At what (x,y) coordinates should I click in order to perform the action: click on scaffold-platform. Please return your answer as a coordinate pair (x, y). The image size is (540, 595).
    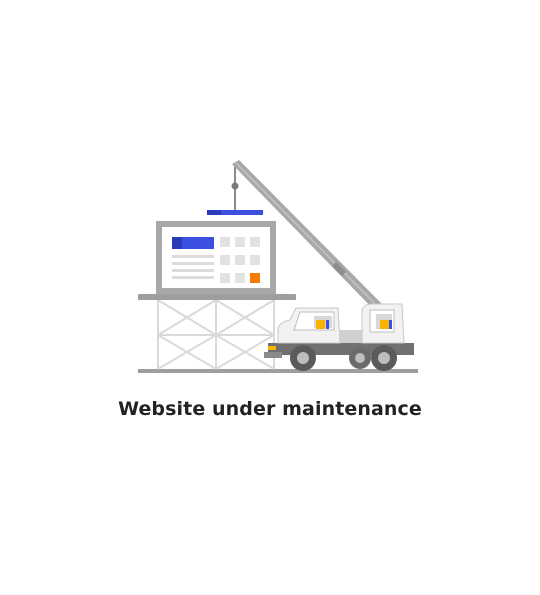
    Looking at the image, I should click on (217, 297).